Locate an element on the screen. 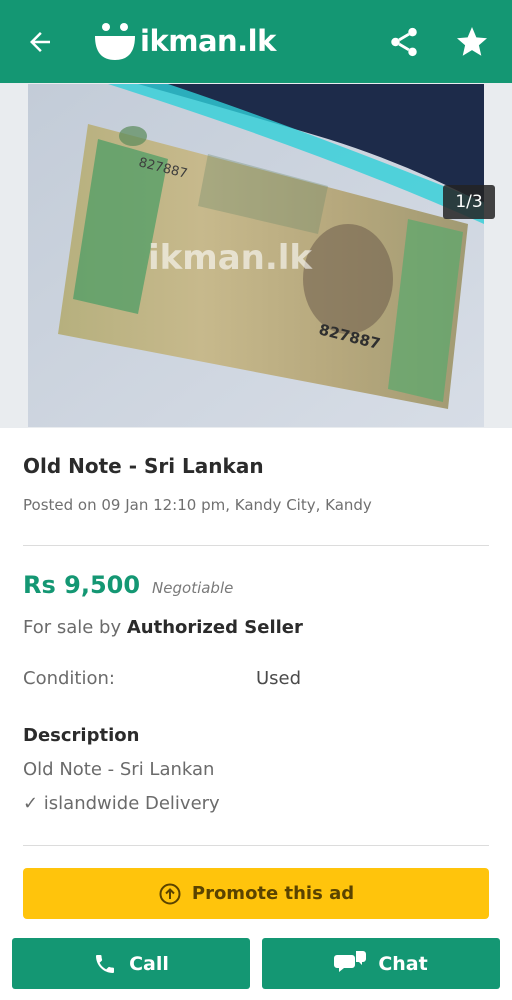  chat-bubbles-icon is located at coordinates (350, 961).